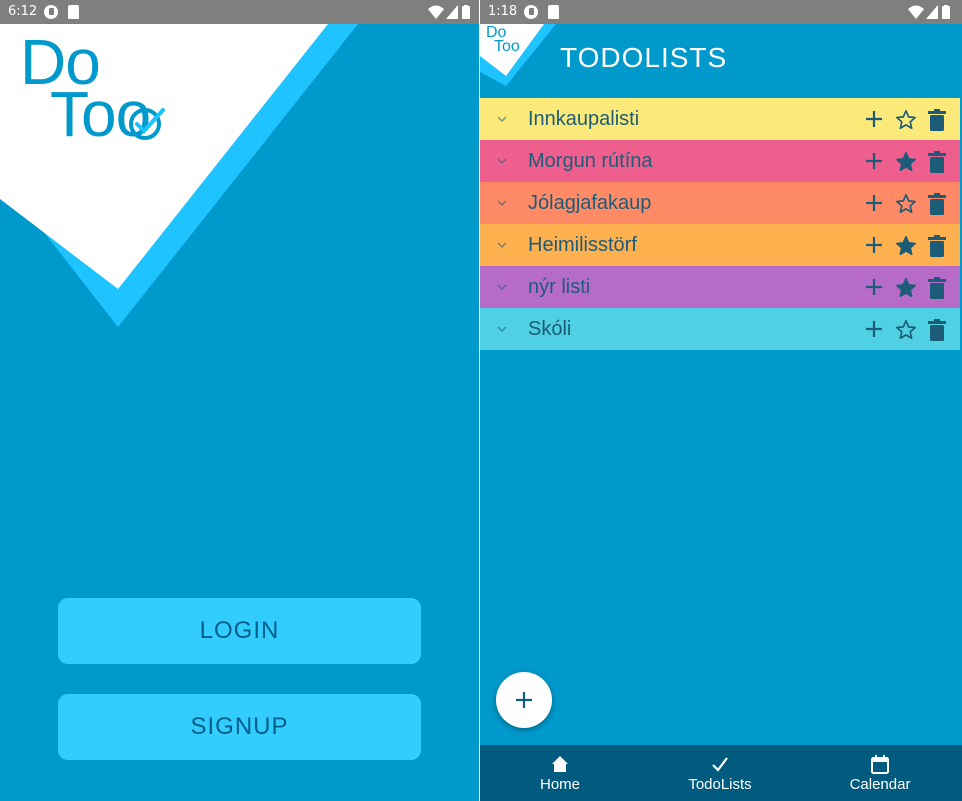  I want to click on home-icon, so click(560, 764).